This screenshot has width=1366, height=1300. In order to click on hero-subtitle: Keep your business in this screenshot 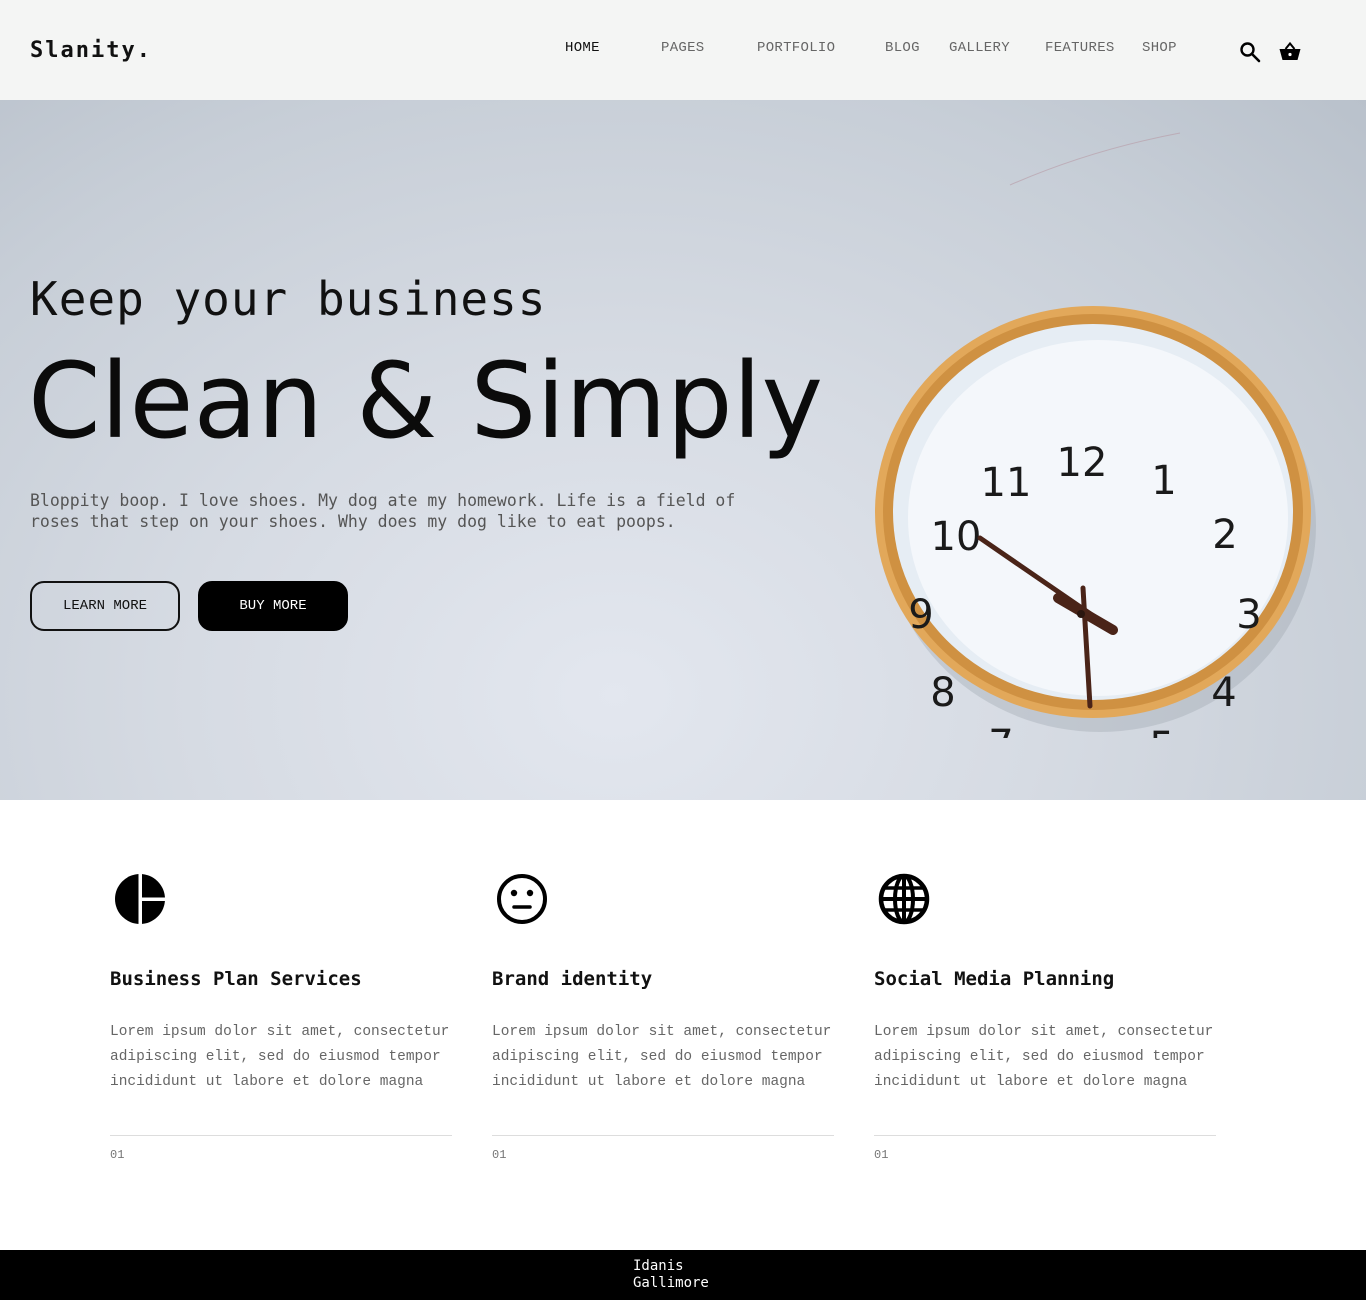, I will do `click(288, 299)`.